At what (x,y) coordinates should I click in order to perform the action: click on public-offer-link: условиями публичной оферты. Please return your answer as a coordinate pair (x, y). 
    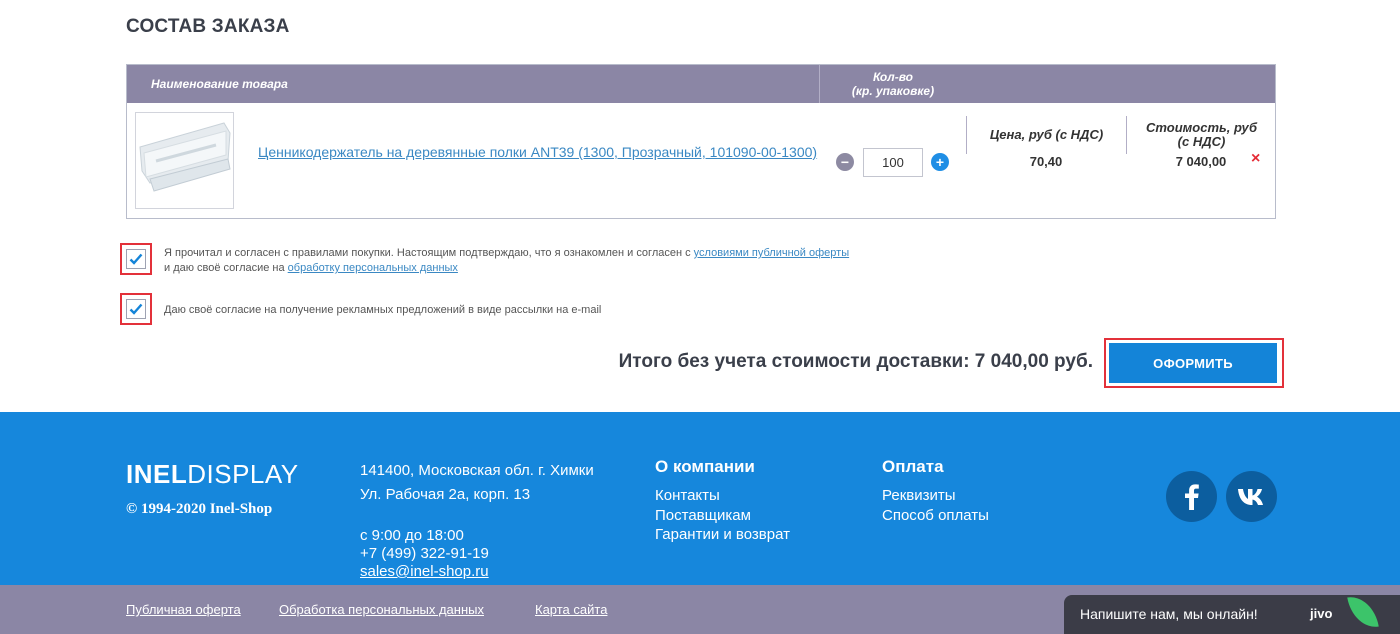
    Looking at the image, I should click on (771, 253).